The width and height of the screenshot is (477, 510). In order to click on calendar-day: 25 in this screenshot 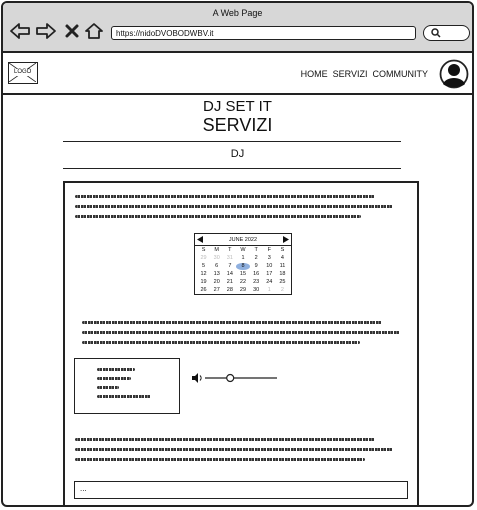, I will do `click(282, 282)`.